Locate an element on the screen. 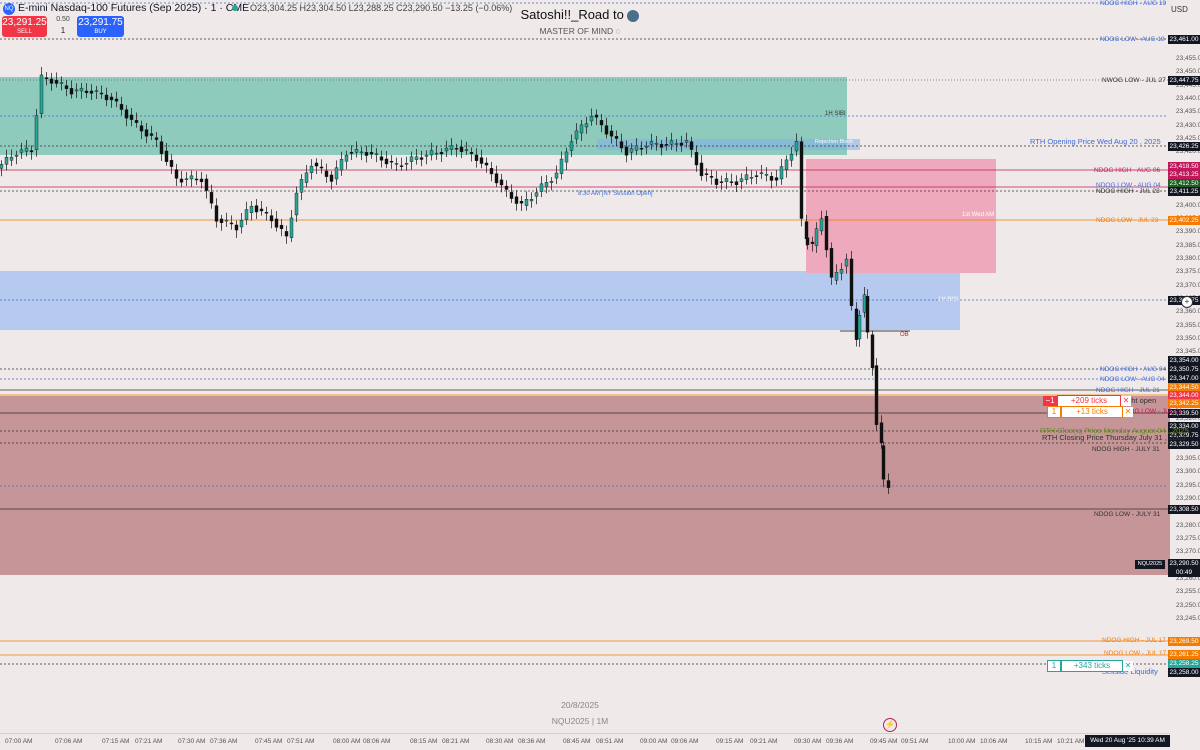 The image size is (1200, 750). quantity-field: 1 is located at coordinates (63, 30).